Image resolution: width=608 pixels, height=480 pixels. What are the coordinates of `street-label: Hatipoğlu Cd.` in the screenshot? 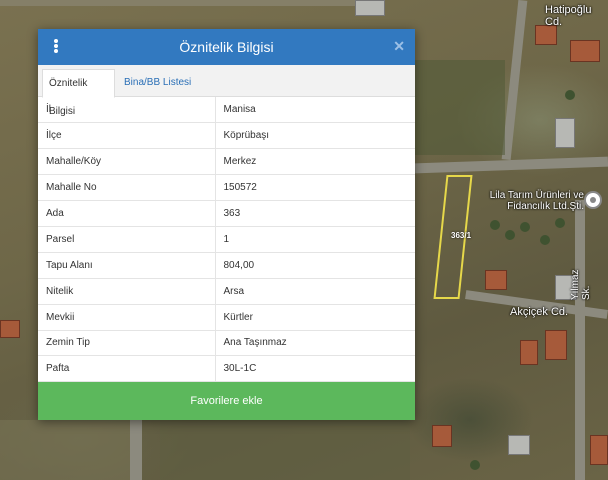 It's located at (568, 16).